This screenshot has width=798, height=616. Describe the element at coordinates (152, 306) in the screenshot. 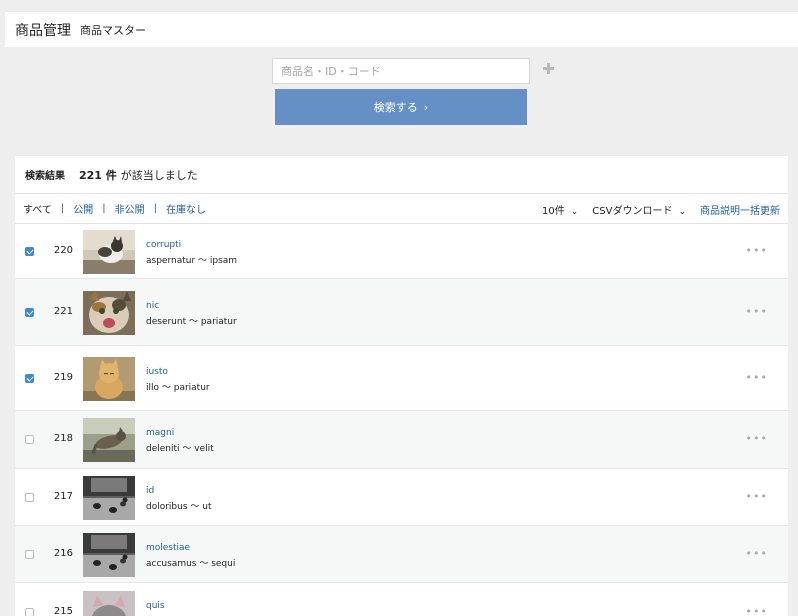

I see `product-name-link: nic` at that location.